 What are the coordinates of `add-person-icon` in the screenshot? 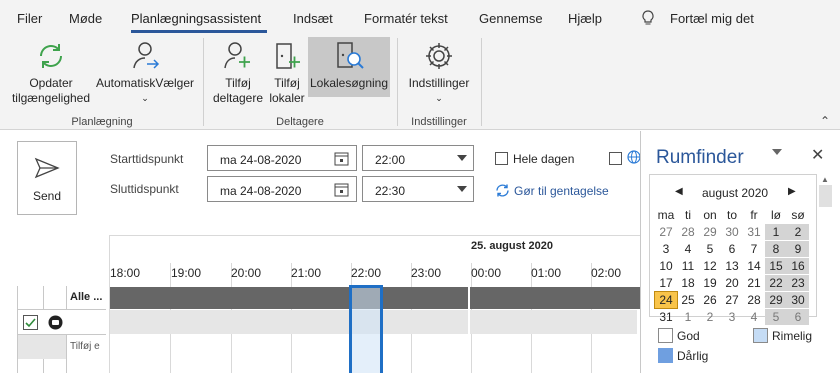 It's located at (237, 55).